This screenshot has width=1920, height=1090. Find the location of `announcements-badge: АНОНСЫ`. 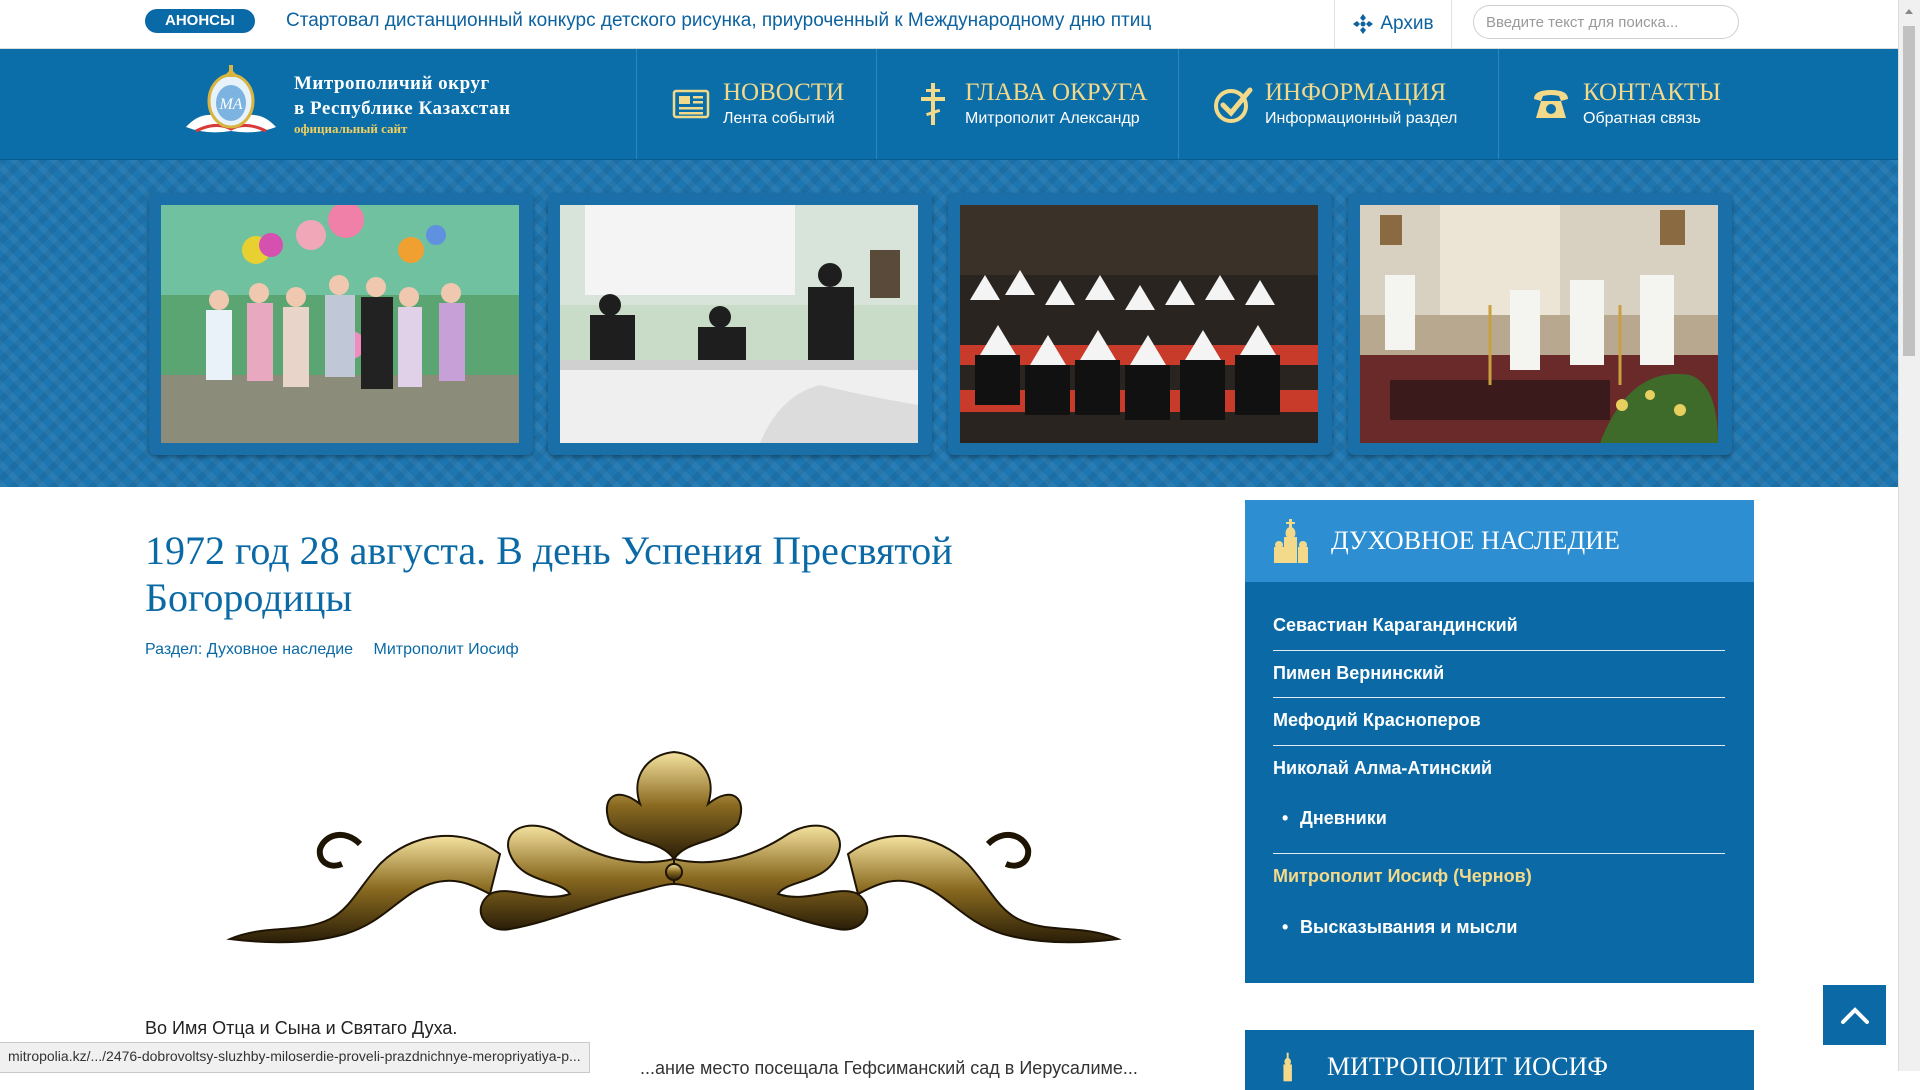

announcements-badge: АНОНСЫ is located at coordinates (200, 21).